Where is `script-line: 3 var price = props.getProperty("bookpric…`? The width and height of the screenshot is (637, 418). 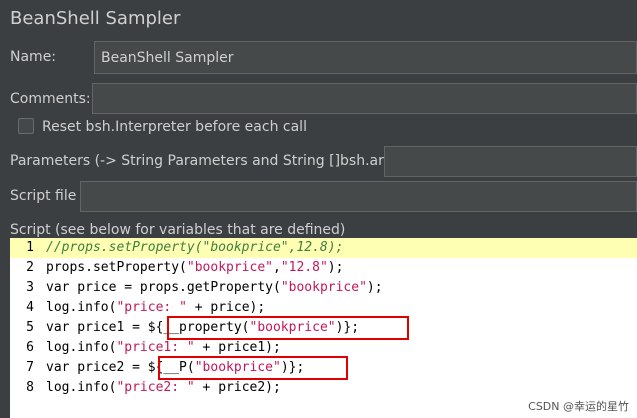
script-line: 3 var price = props.getProperty("bookpric… is located at coordinates (323, 288).